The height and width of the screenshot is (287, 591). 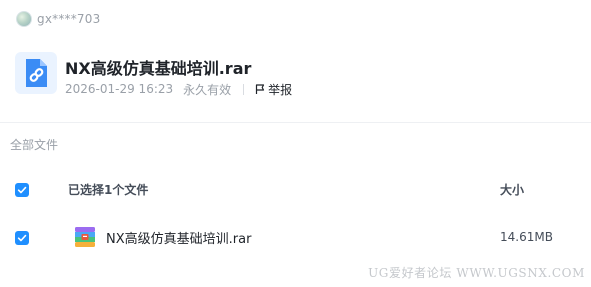 What do you see at coordinates (295, 122) in the screenshot?
I see `section-divider` at bounding box center [295, 122].